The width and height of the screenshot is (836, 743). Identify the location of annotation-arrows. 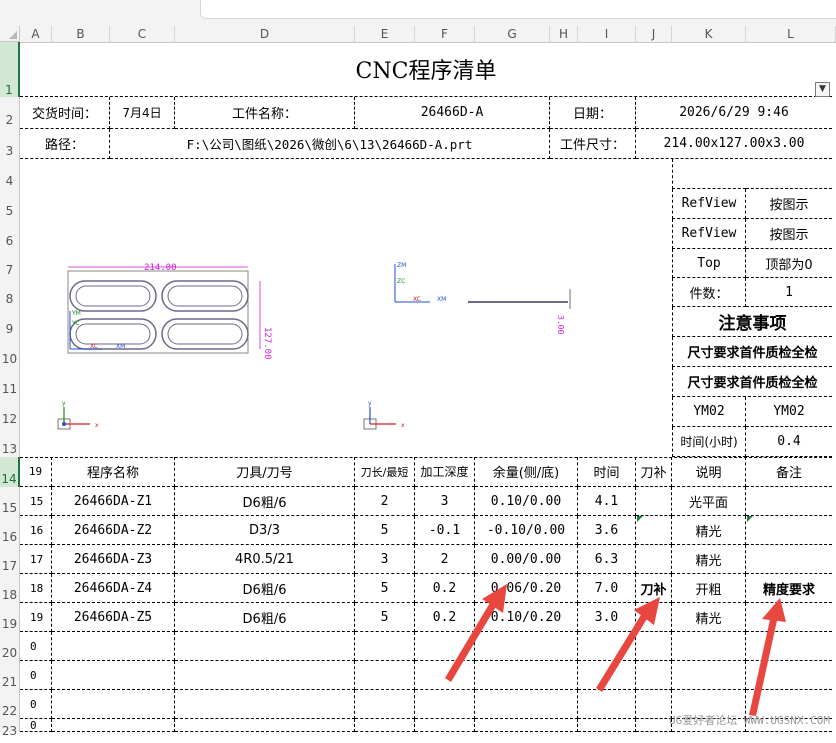
(615, 650).